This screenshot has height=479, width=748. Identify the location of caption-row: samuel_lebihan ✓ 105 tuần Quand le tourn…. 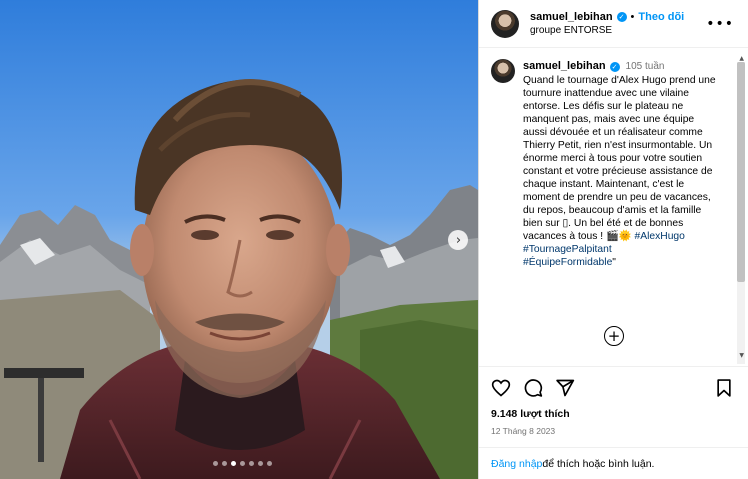
(609, 164).